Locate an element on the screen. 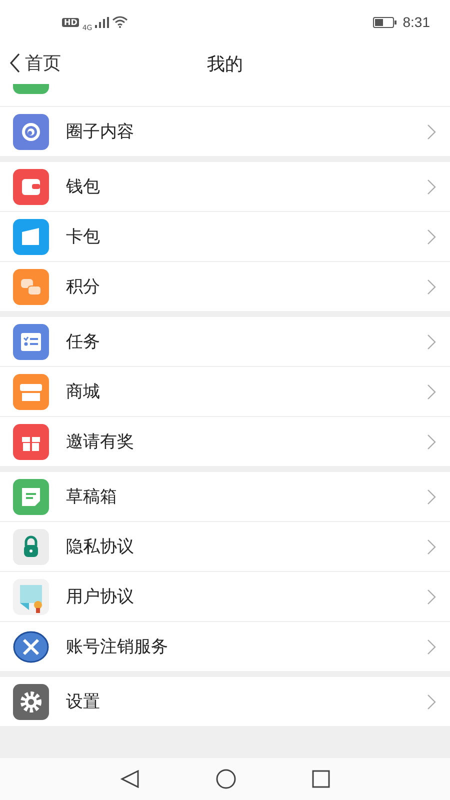 This screenshot has width=450, height=800. clock-time: 8:31 is located at coordinates (416, 22).